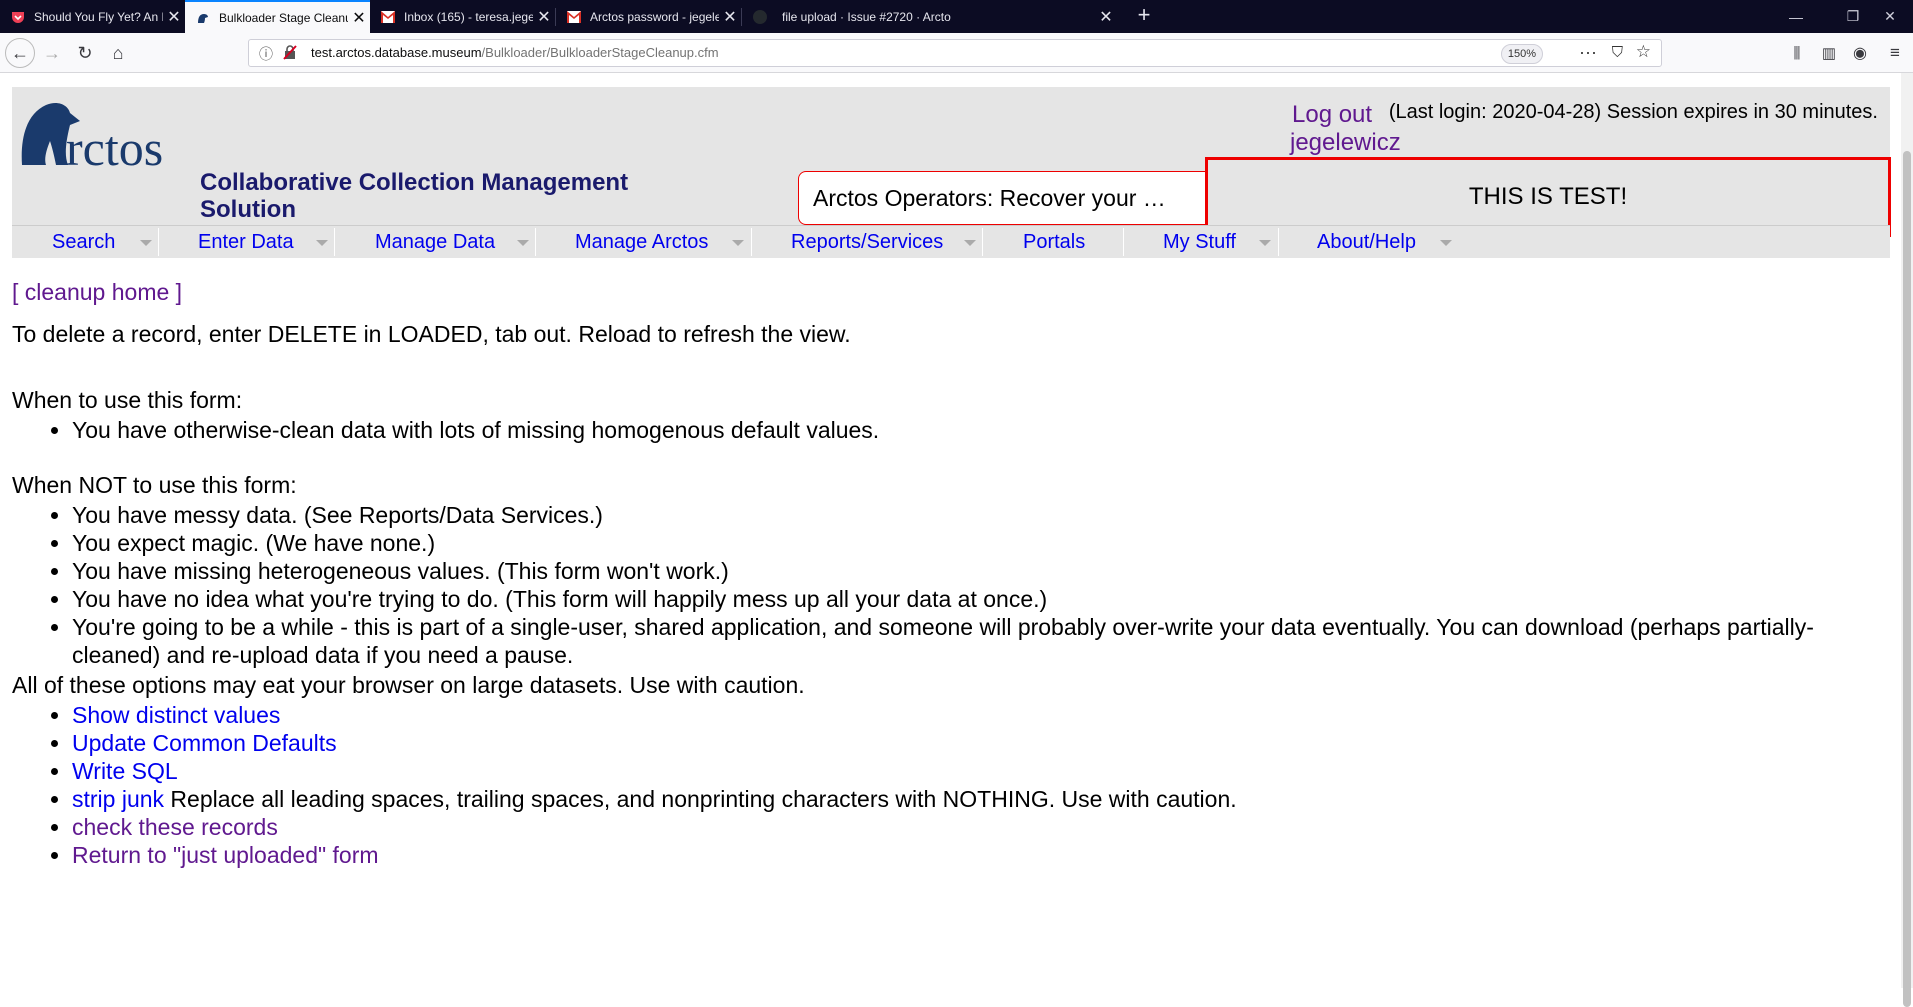  I want to click on when-heading: When to use this form:, so click(127, 400).